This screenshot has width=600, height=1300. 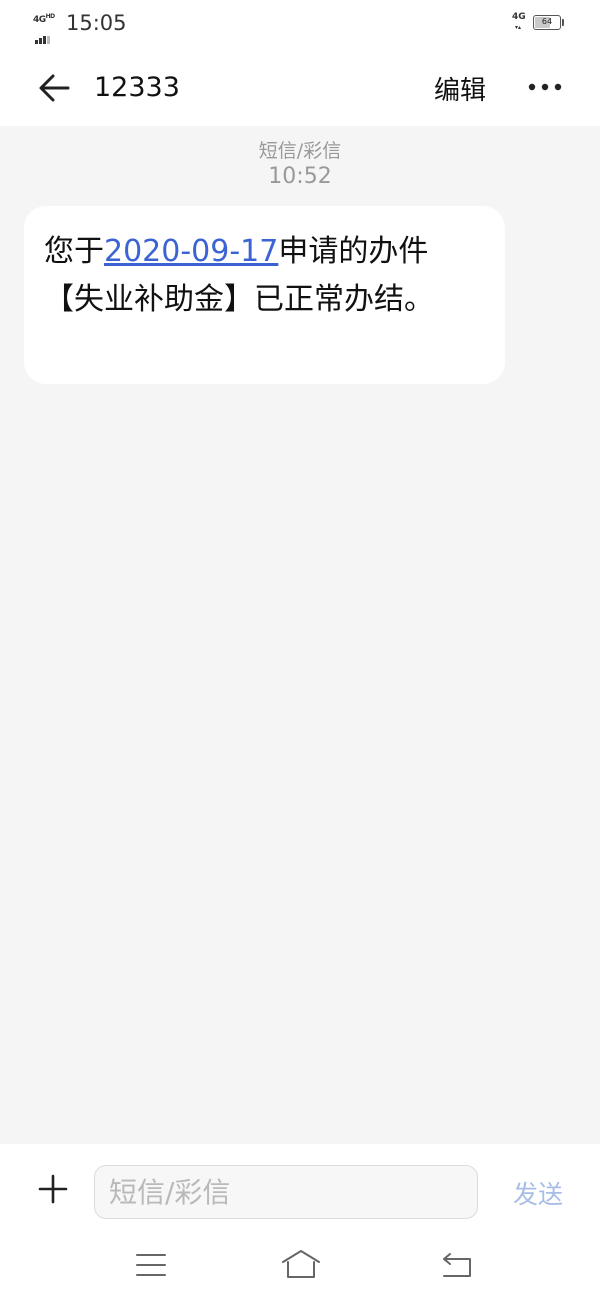 I want to click on contact-title: 12333, so click(x=137, y=87).